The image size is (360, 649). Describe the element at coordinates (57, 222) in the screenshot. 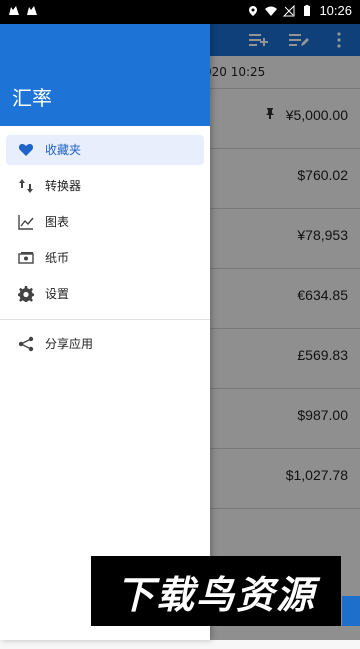

I see `menu-item-label: 图表` at that location.